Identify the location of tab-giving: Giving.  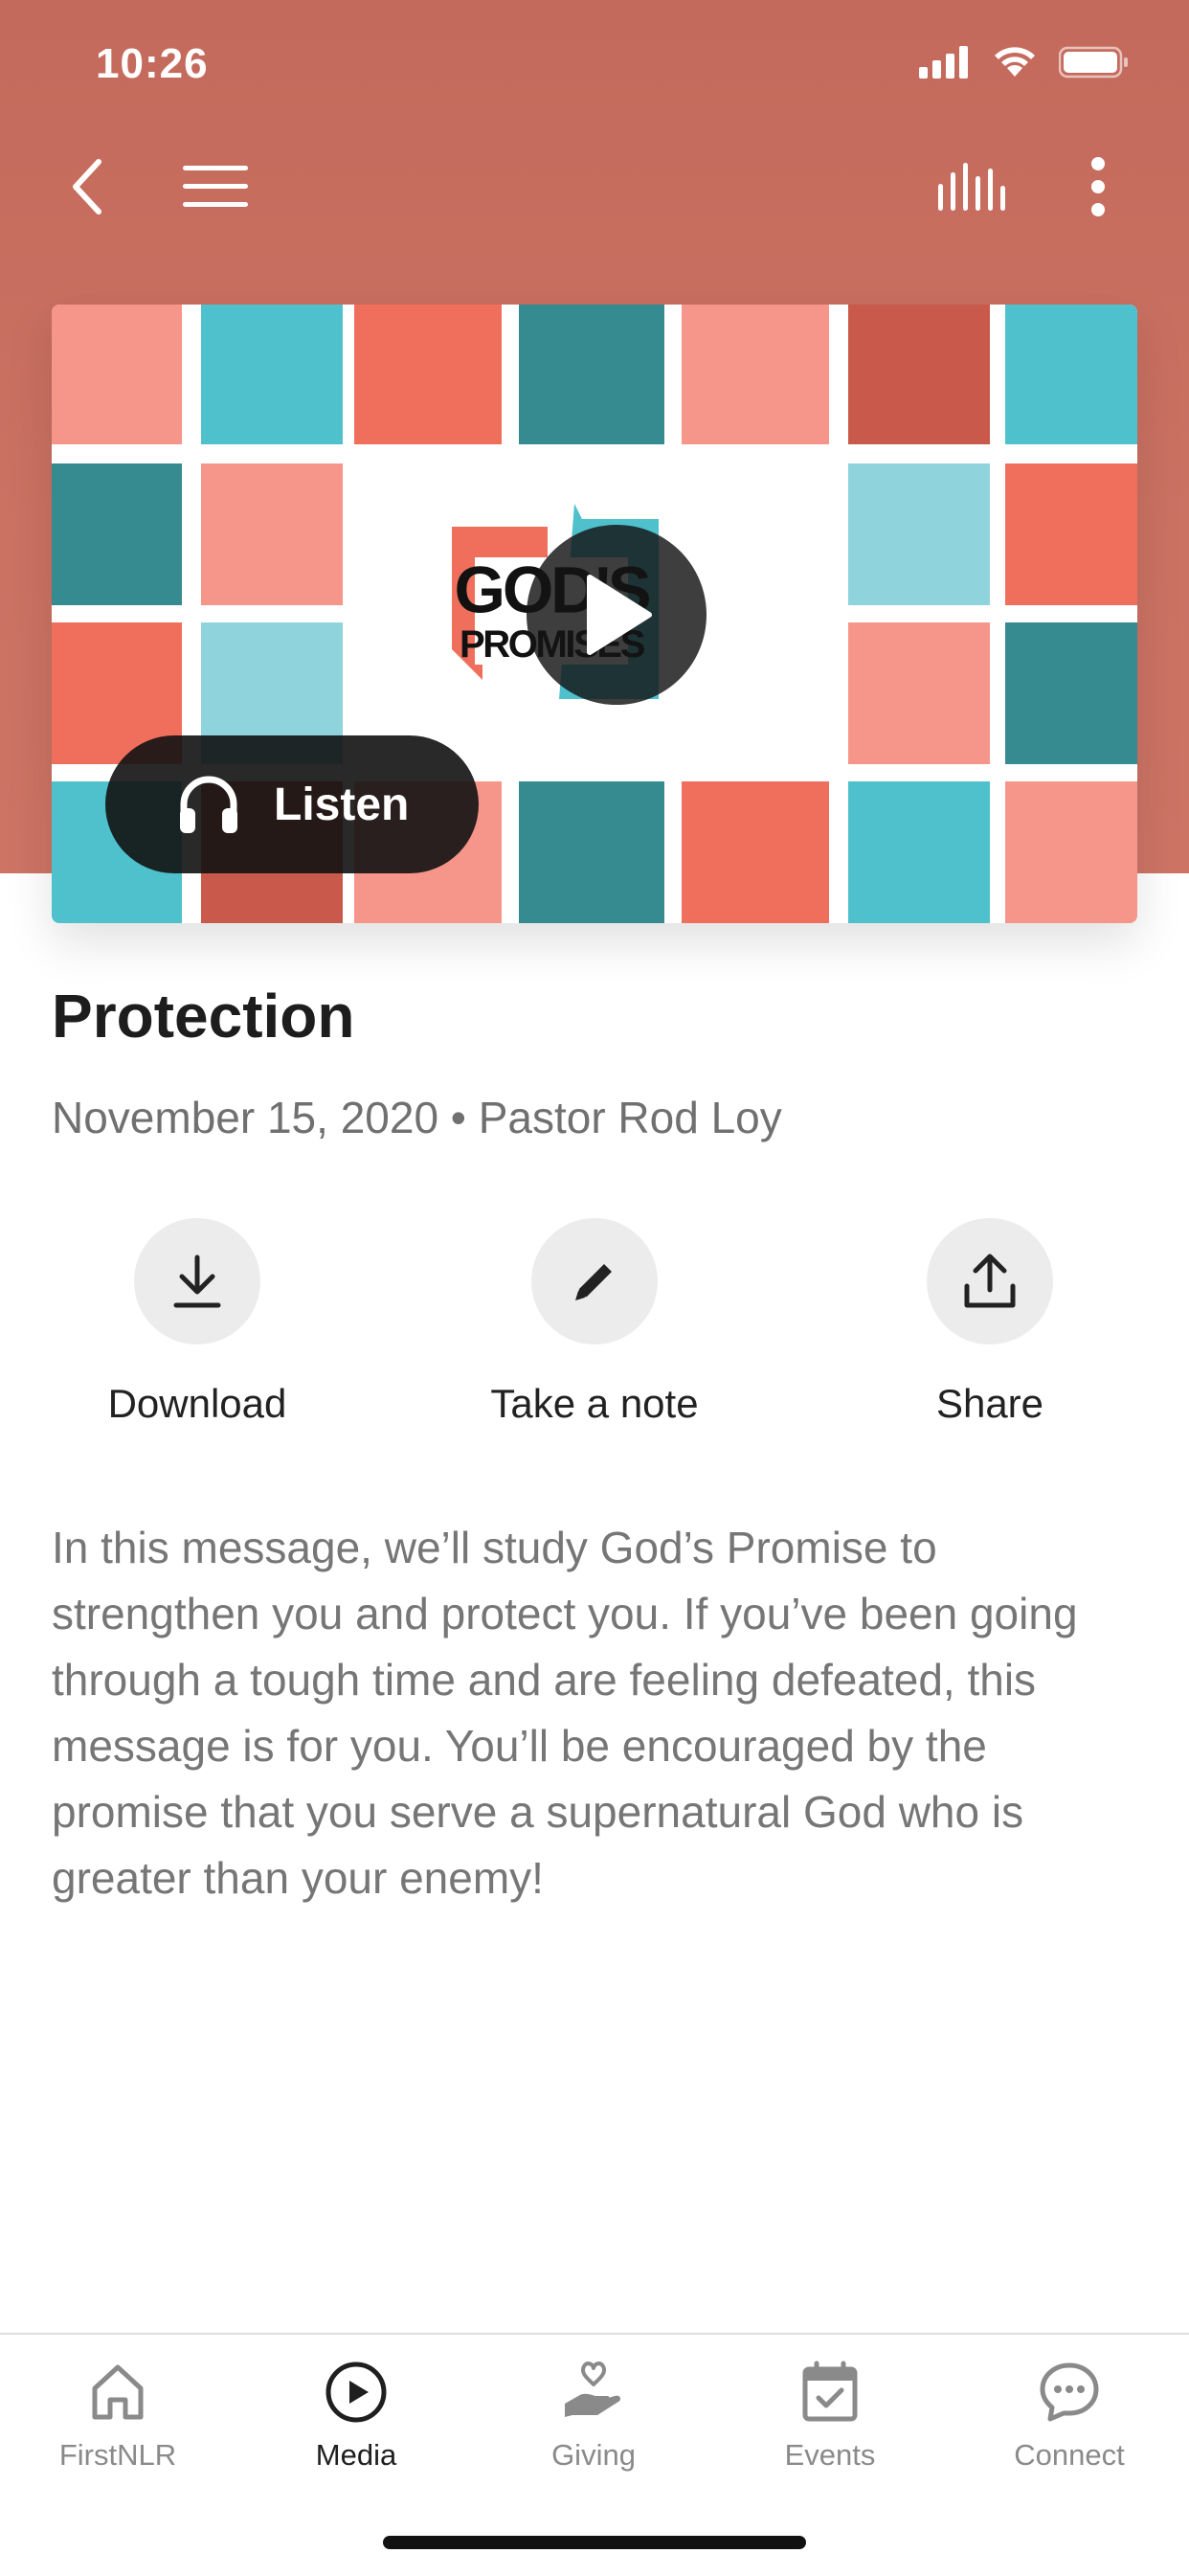
(593, 2415).